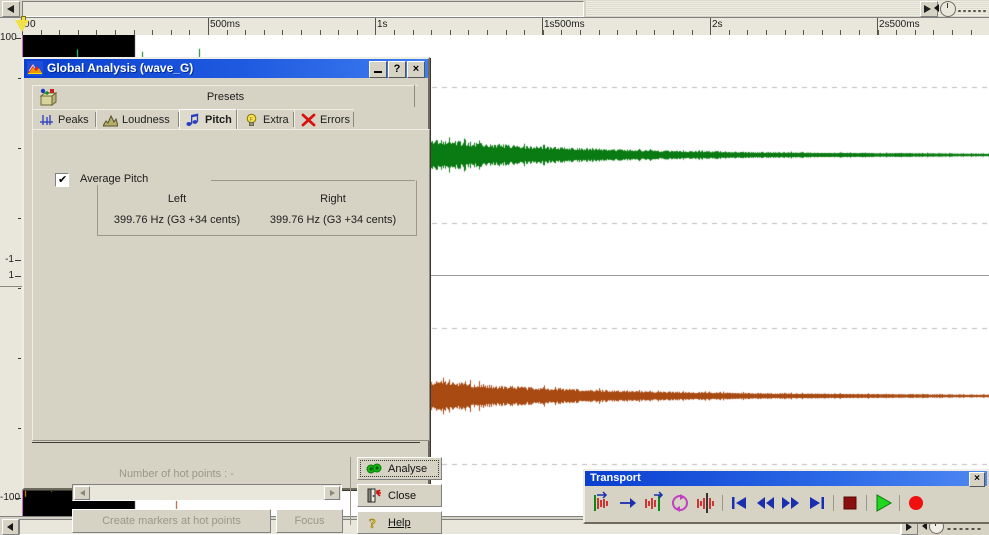 This screenshot has height=535, width=989. Describe the element at coordinates (207, 492) in the screenshot. I see `hot-points-slider` at that location.